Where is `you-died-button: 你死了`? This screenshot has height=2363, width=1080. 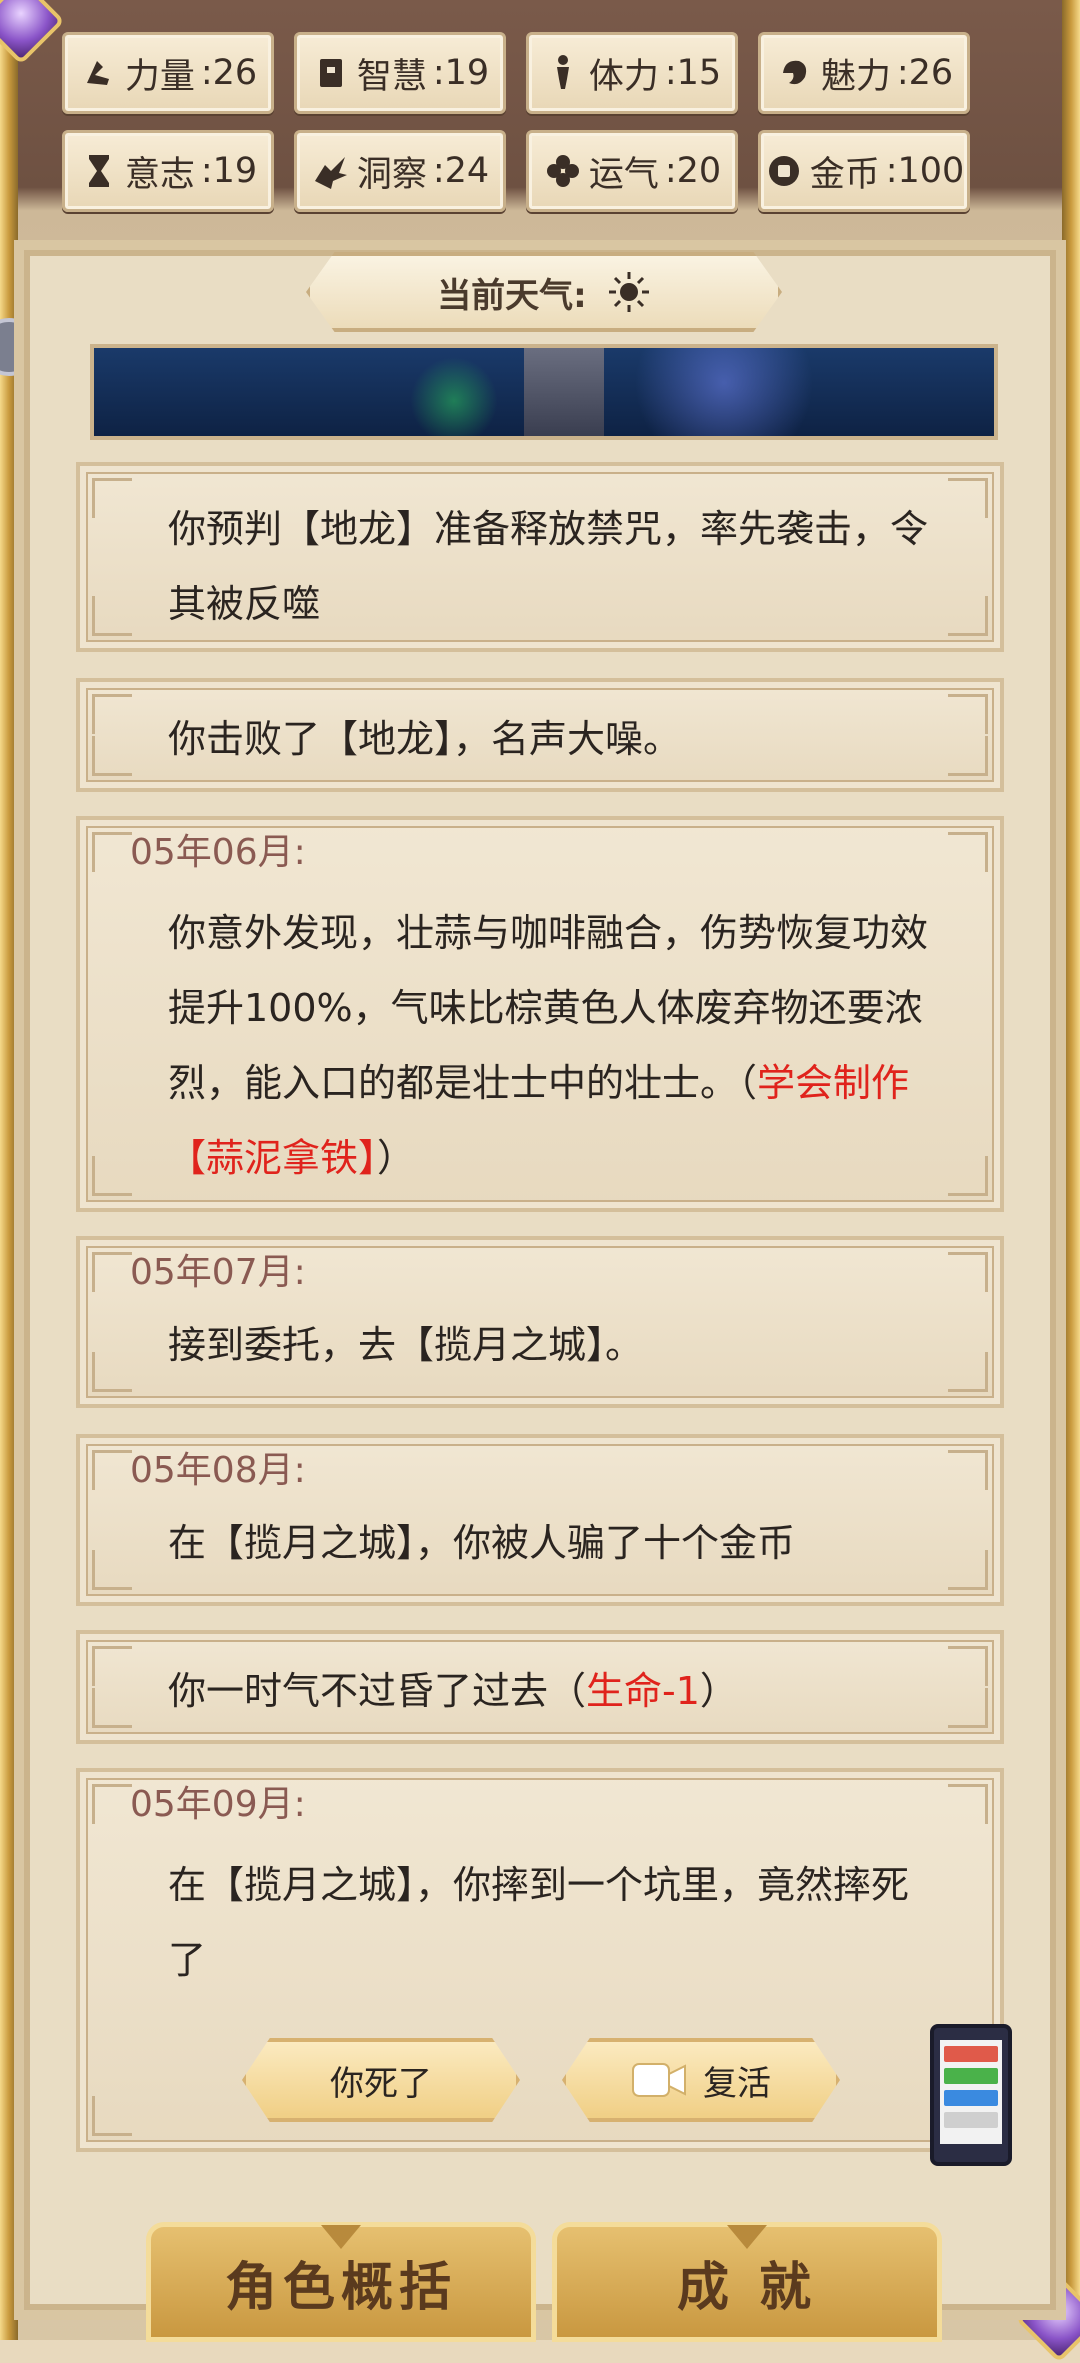
you-died-button: 你死了 is located at coordinates (381, 2080).